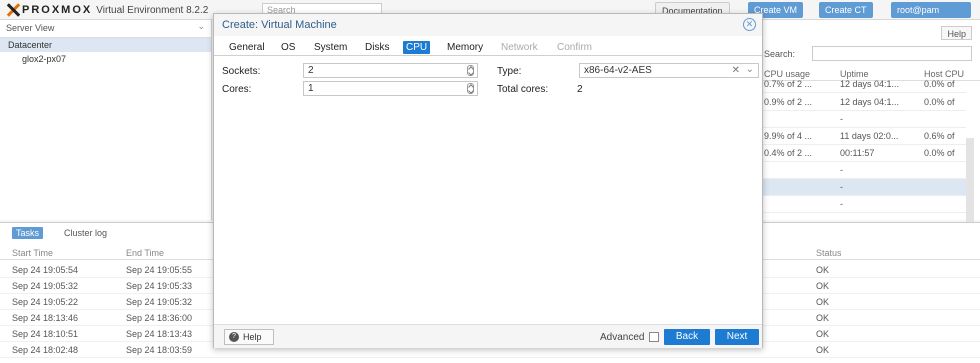  I want to click on grid-row: 0.7% of 2 ... 12 days 04:1... 0.0% of, so click(864, 84).